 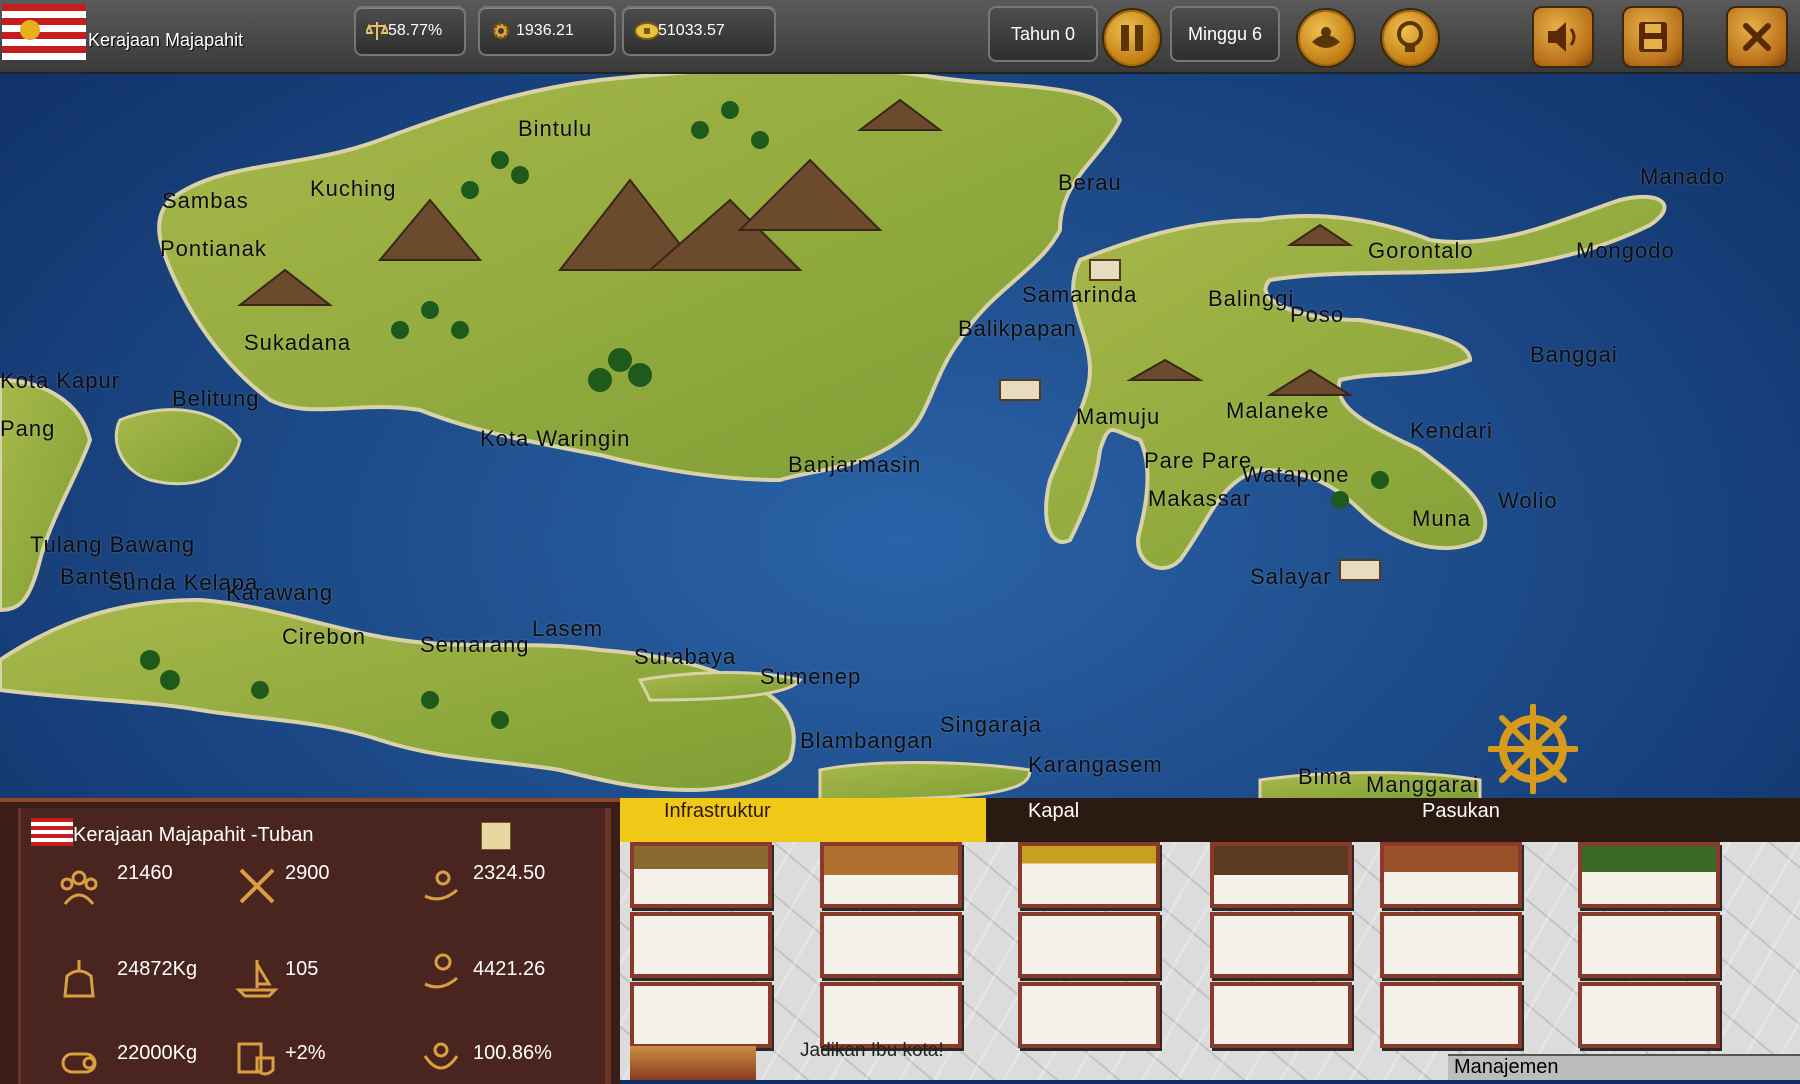 I want to click on population-value: 21460, so click(x=145, y=873).